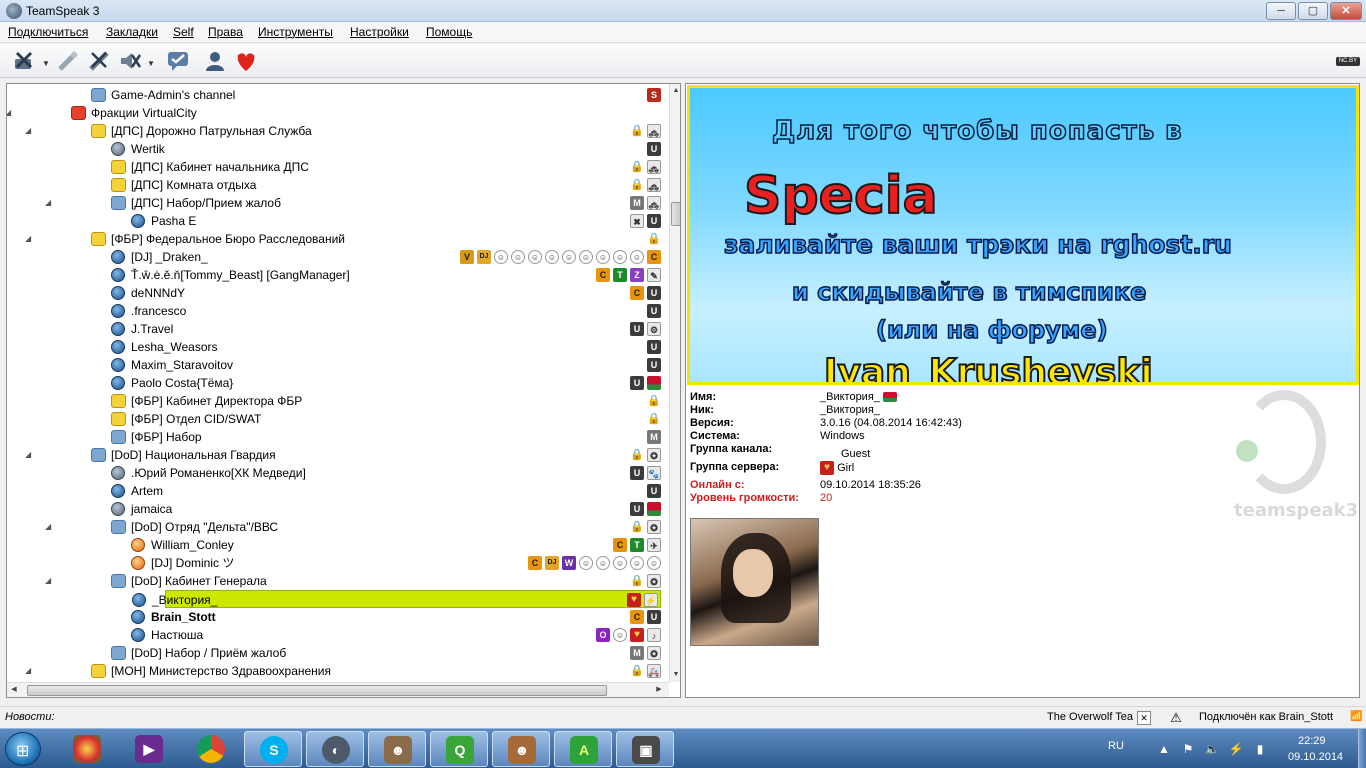  I want to click on watermark-dot, so click(1247, 451).